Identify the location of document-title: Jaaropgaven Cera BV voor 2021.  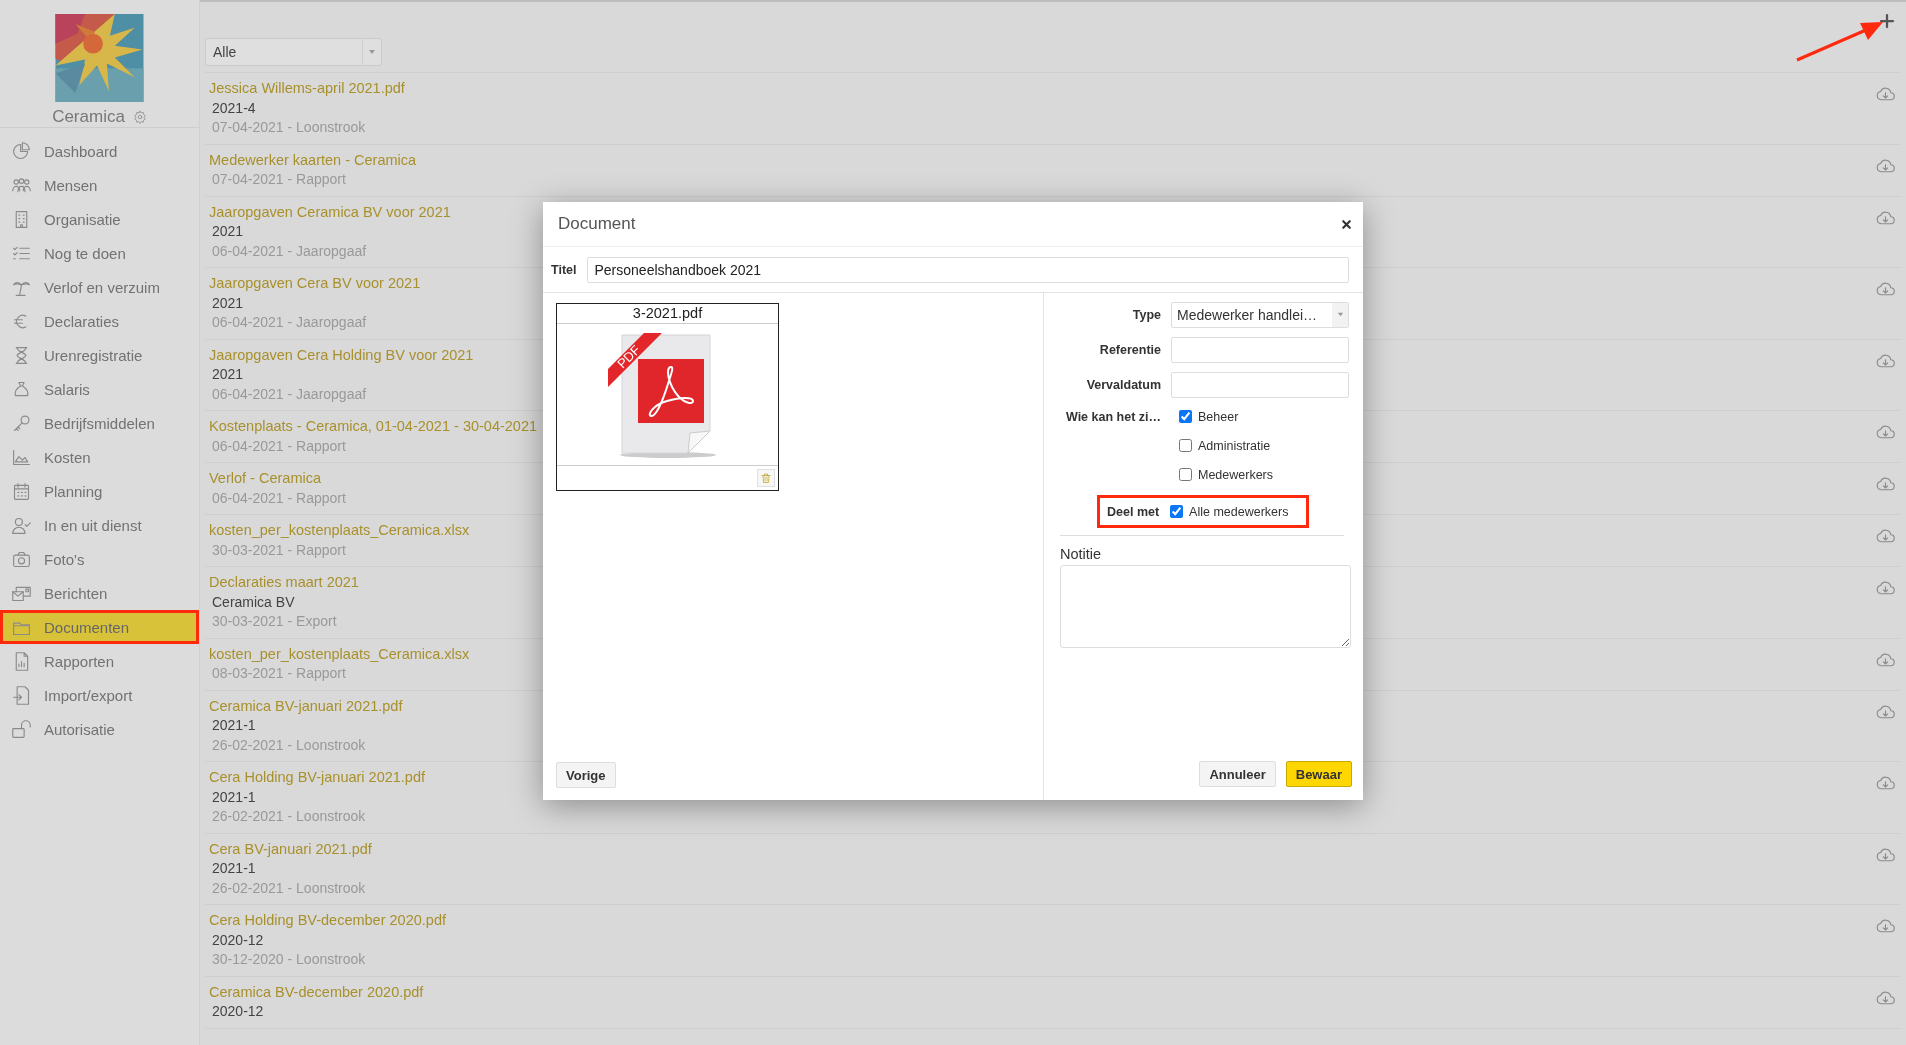
(315, 284).